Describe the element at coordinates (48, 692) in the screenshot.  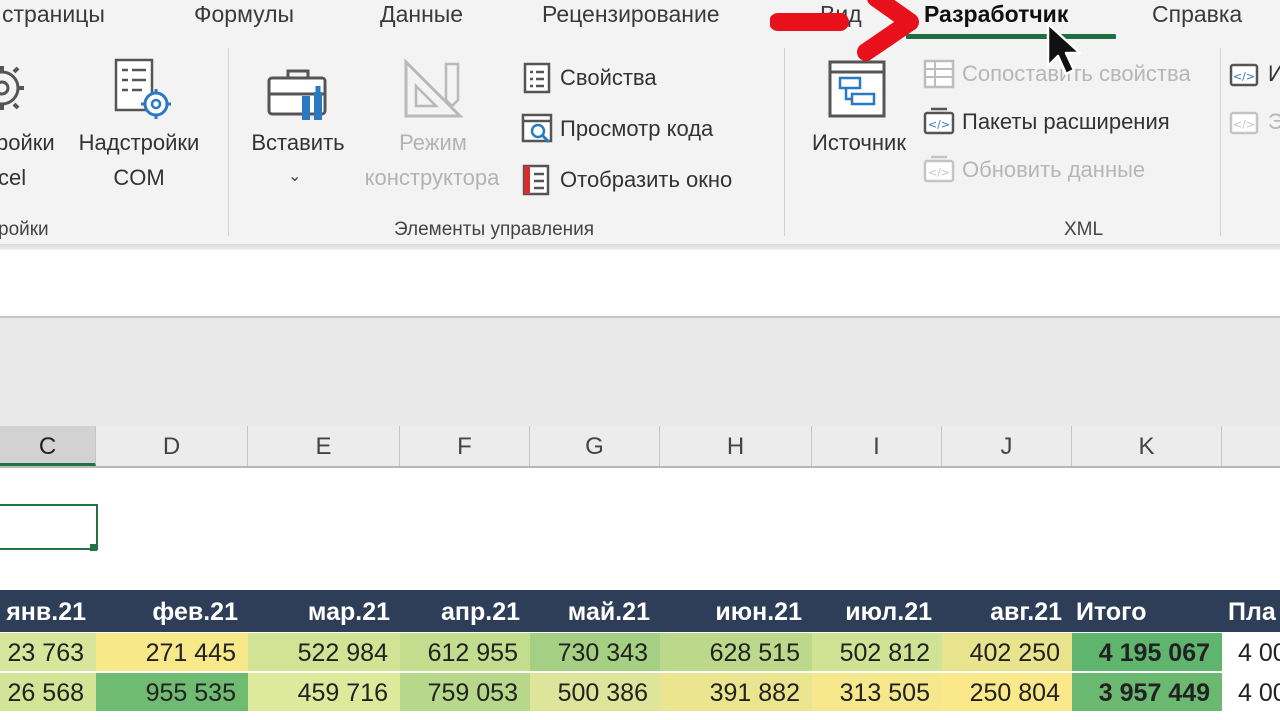
I see `table-cell: 26 568` at that location.